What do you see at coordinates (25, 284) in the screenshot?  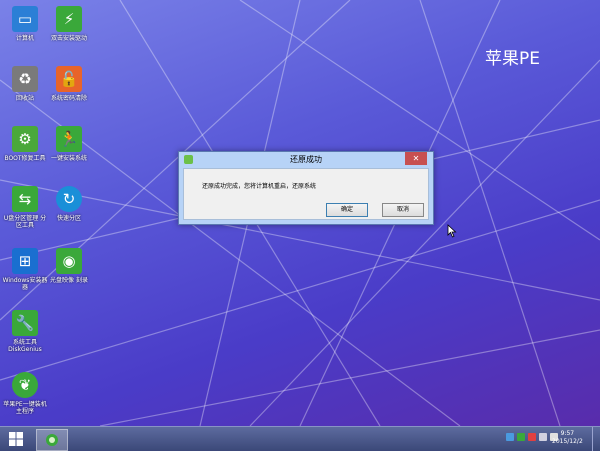 I see `icon-label: Windows安装器 器` at bounding box center [25, 284].